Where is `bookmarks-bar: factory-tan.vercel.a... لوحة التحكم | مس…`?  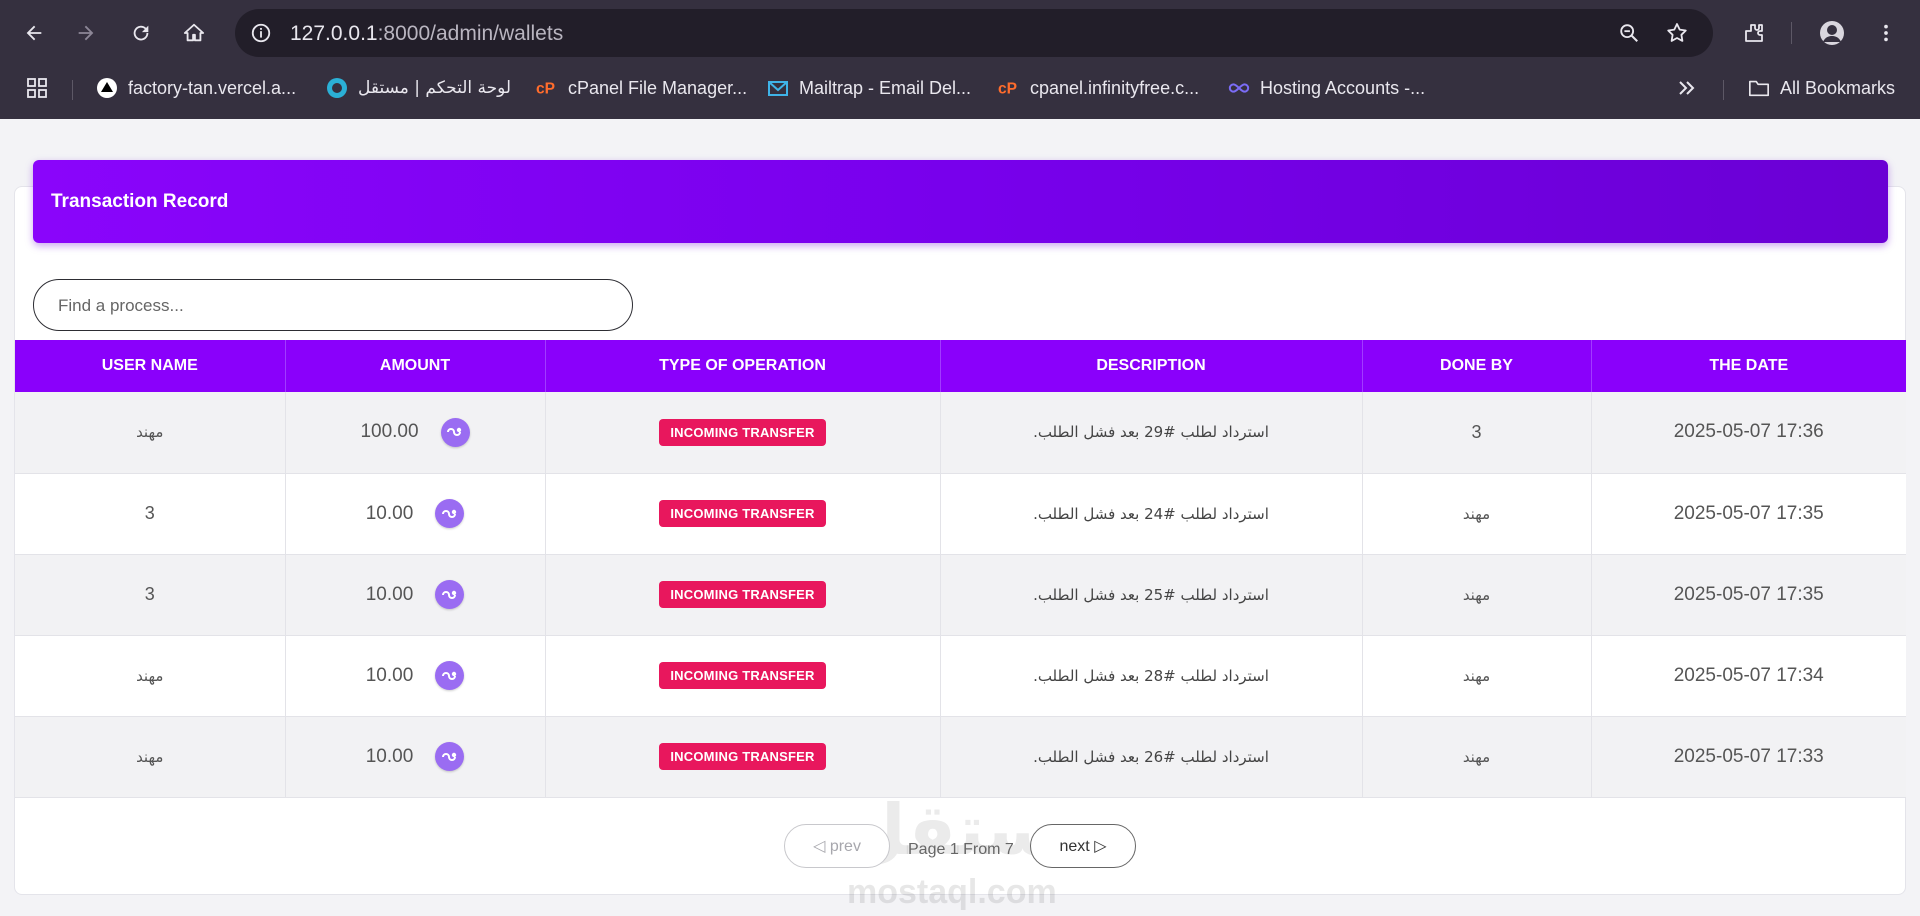
bookmarks-bar: factory-tan.vercel.a... لوحة التحكم | مس… is located at coordinates (960, 88).